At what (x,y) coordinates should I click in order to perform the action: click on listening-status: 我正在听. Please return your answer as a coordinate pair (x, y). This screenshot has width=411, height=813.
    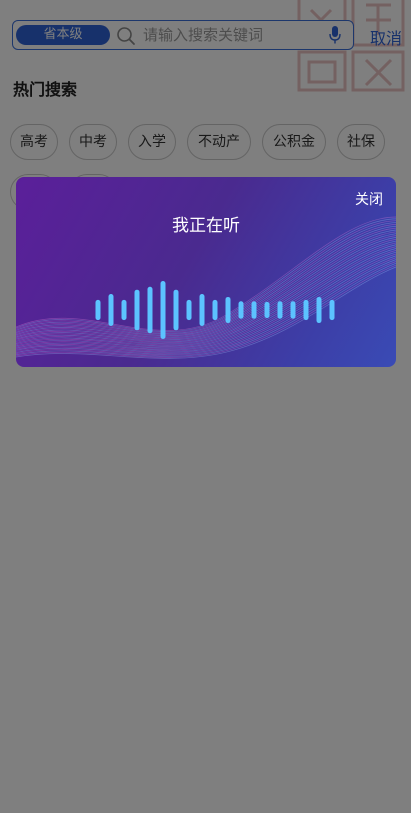
    Looking at the image, I should click on (206, 226).